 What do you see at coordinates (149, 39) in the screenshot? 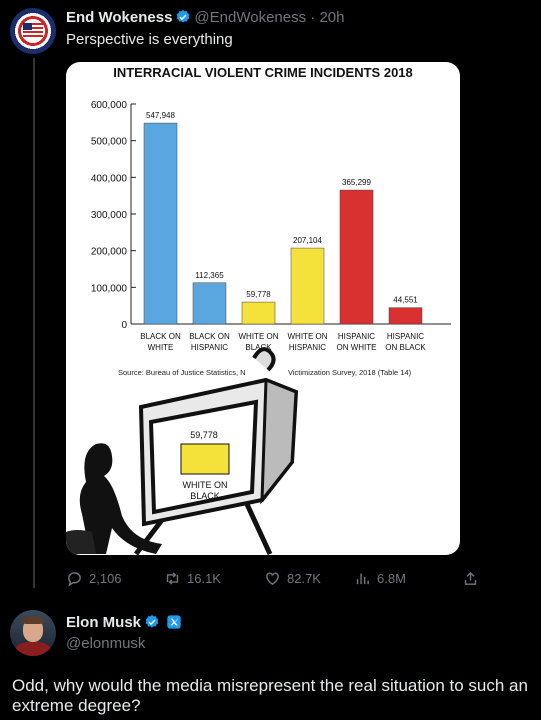
I see `post-text: Perspective is everything` at bounding box center [149, 39].